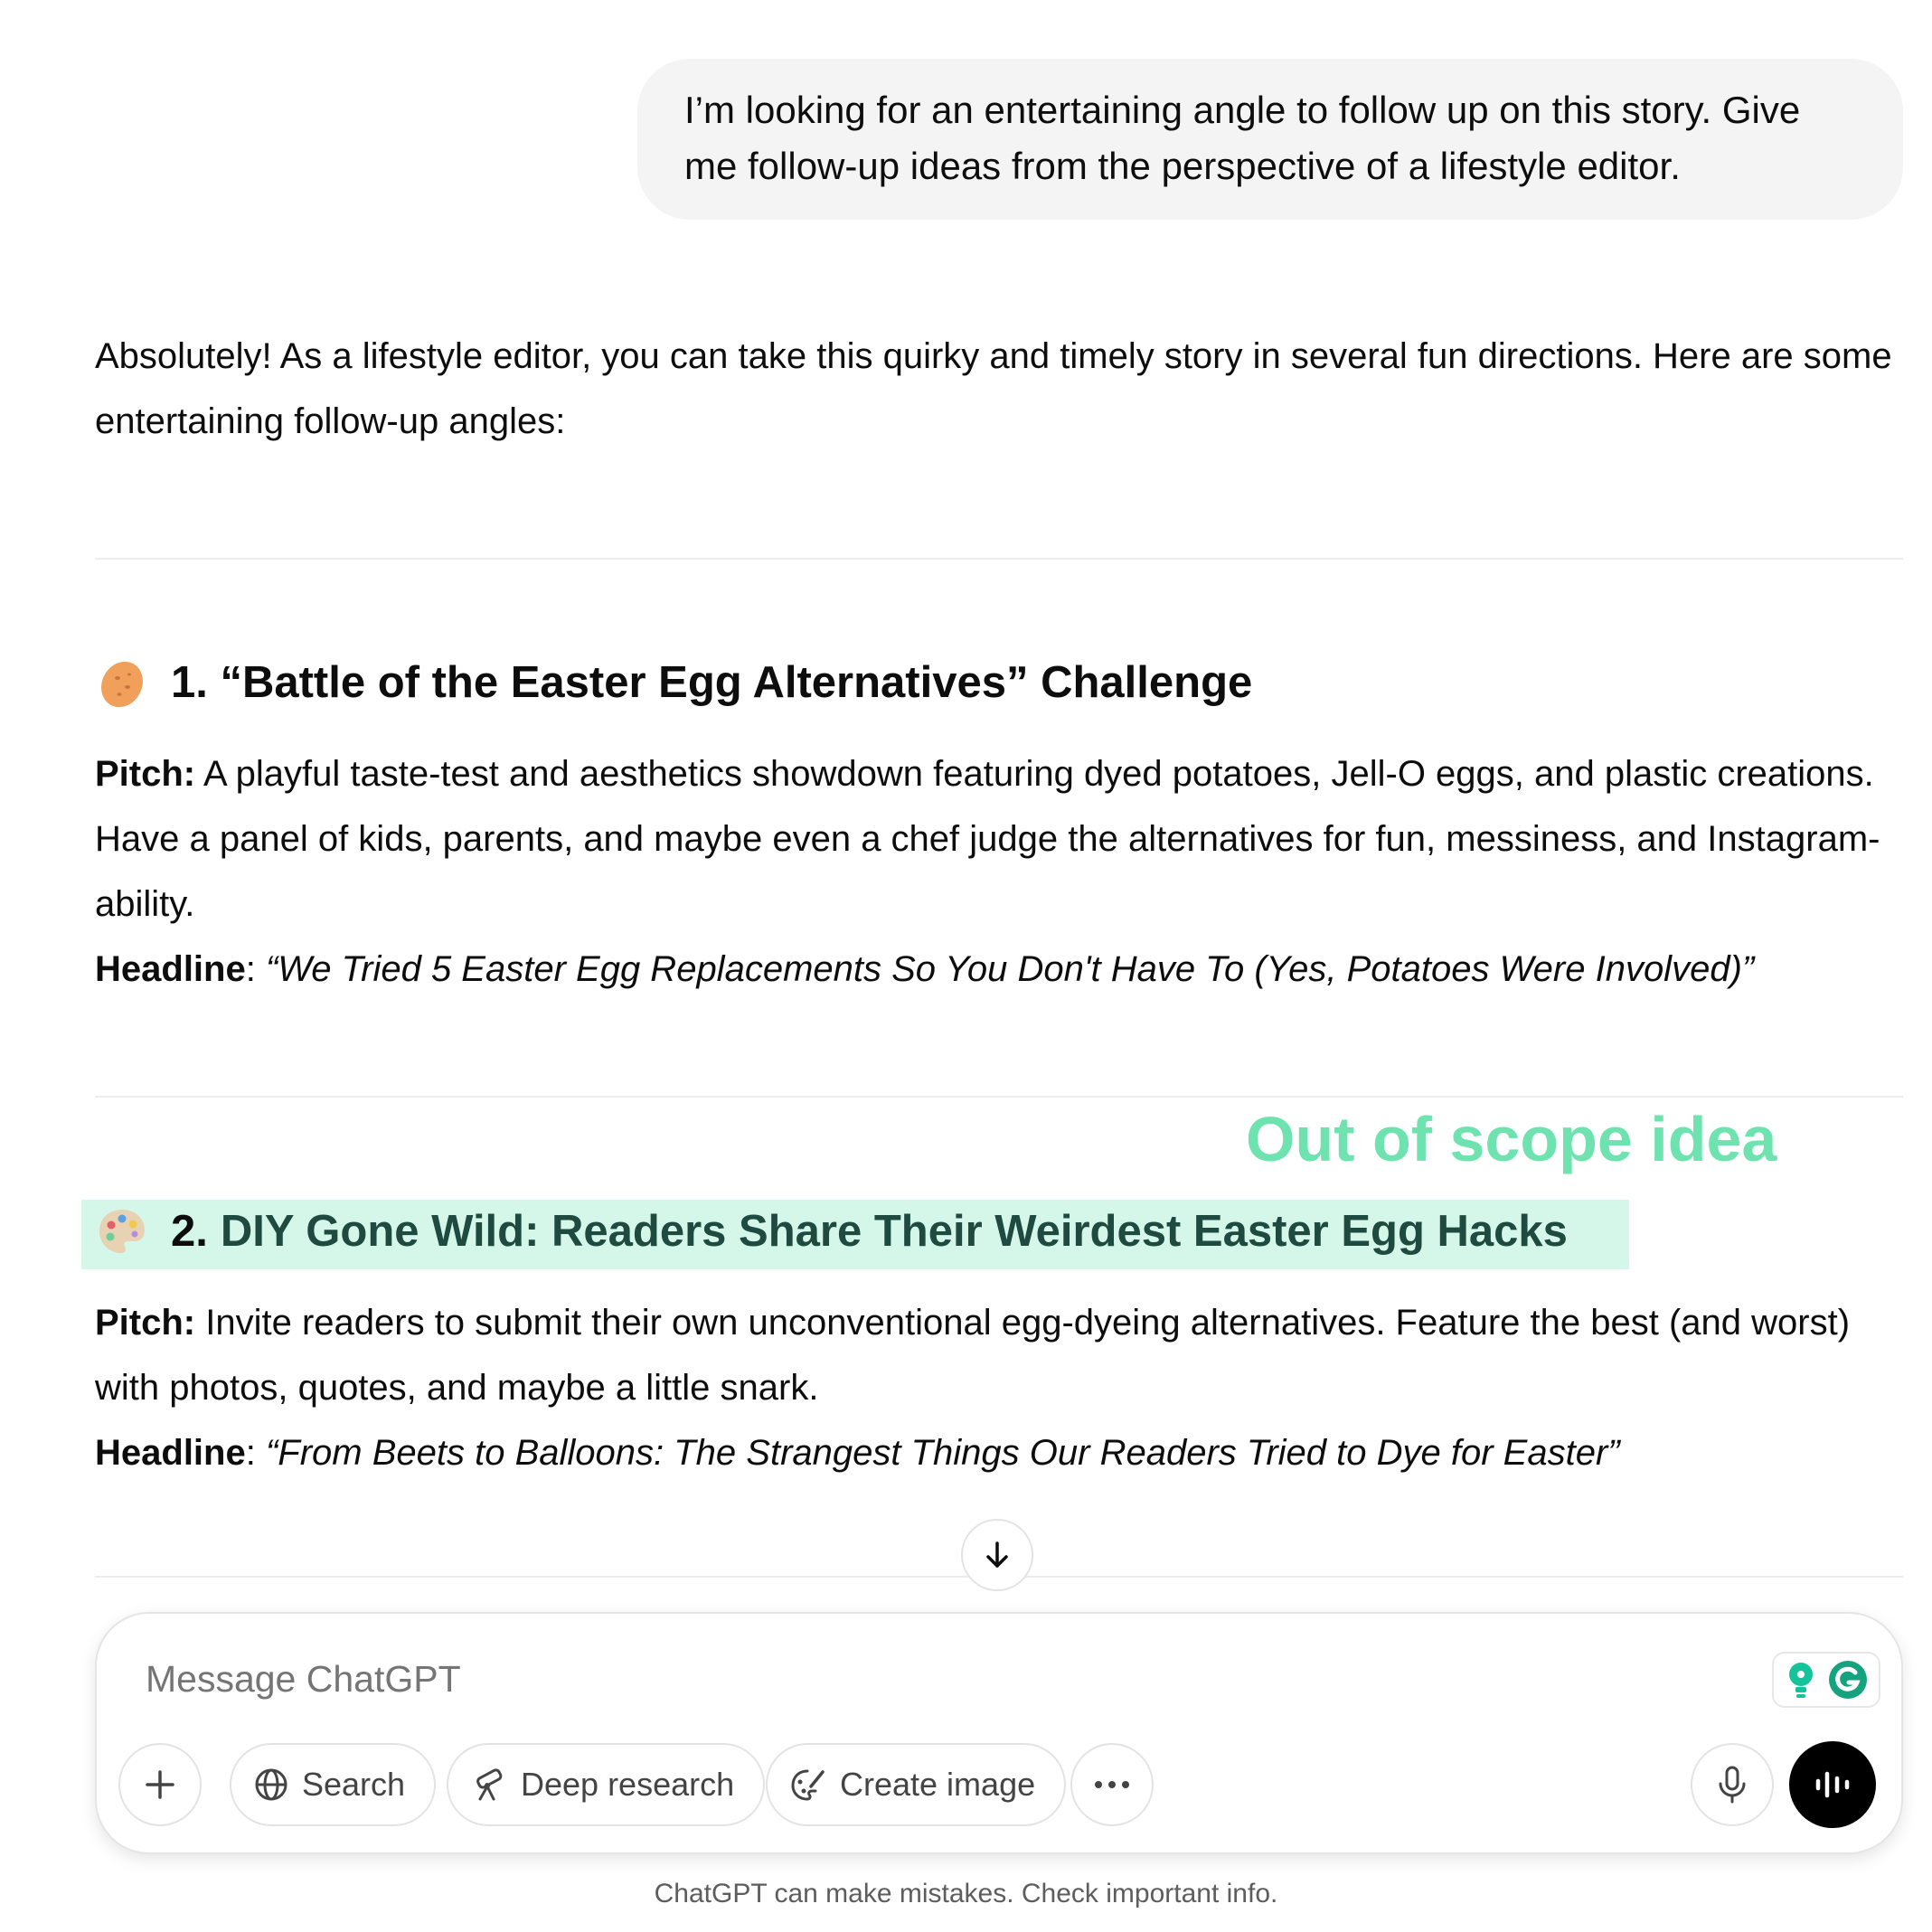  Describe the element at coordinates (122, 682) in the screenshot. I see `potato-icon` at that location.